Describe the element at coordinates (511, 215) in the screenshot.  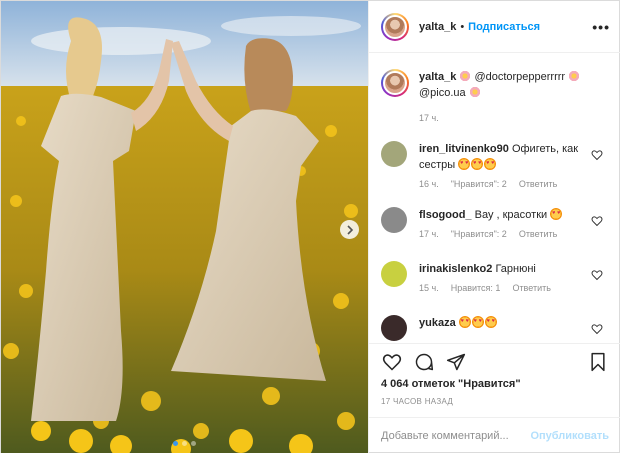
I see `comment-body: Вау , красотки` at that location.